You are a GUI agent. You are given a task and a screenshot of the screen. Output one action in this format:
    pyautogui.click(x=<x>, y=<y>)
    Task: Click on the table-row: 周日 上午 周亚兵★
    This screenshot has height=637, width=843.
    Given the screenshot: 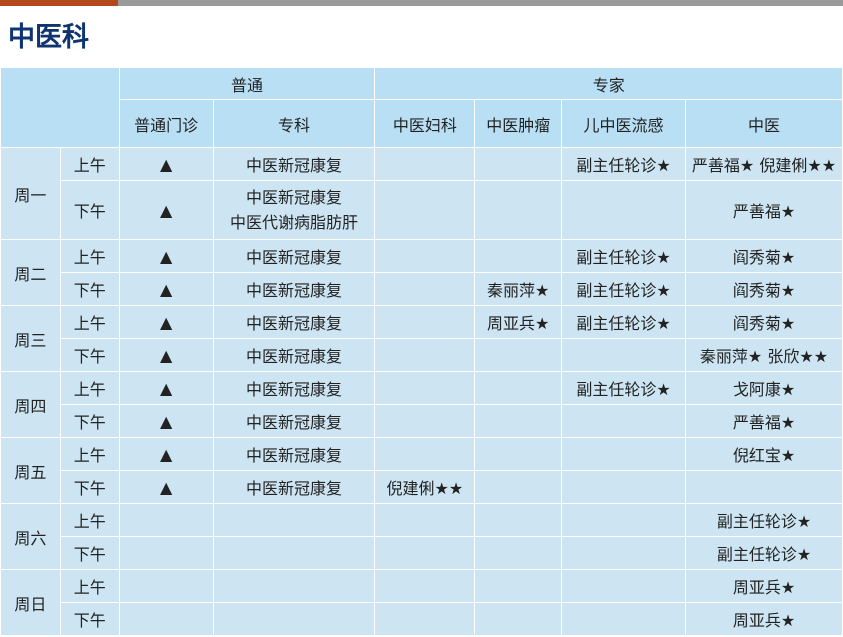 What is the action you would take?
    pyautogui.click(x=421, y=602)
    